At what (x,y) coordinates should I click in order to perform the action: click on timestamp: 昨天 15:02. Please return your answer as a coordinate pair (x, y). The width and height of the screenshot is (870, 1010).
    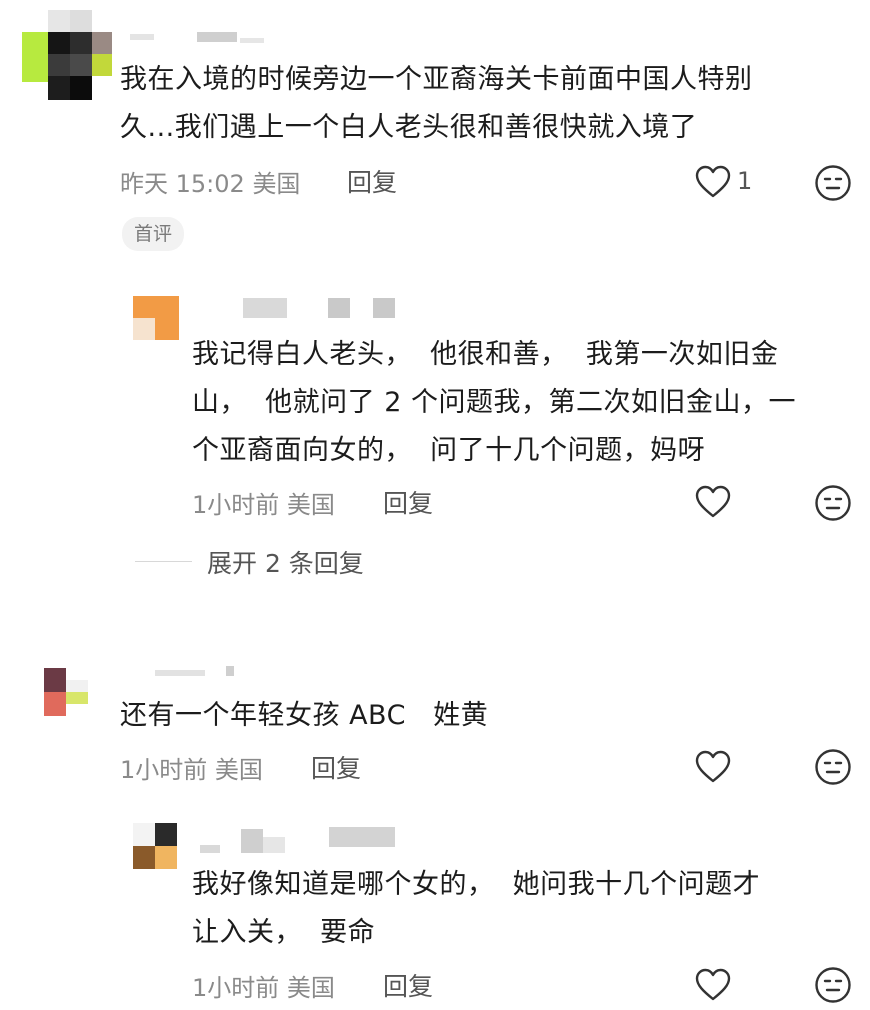
    Looking at the image, I should click on (182, 184).